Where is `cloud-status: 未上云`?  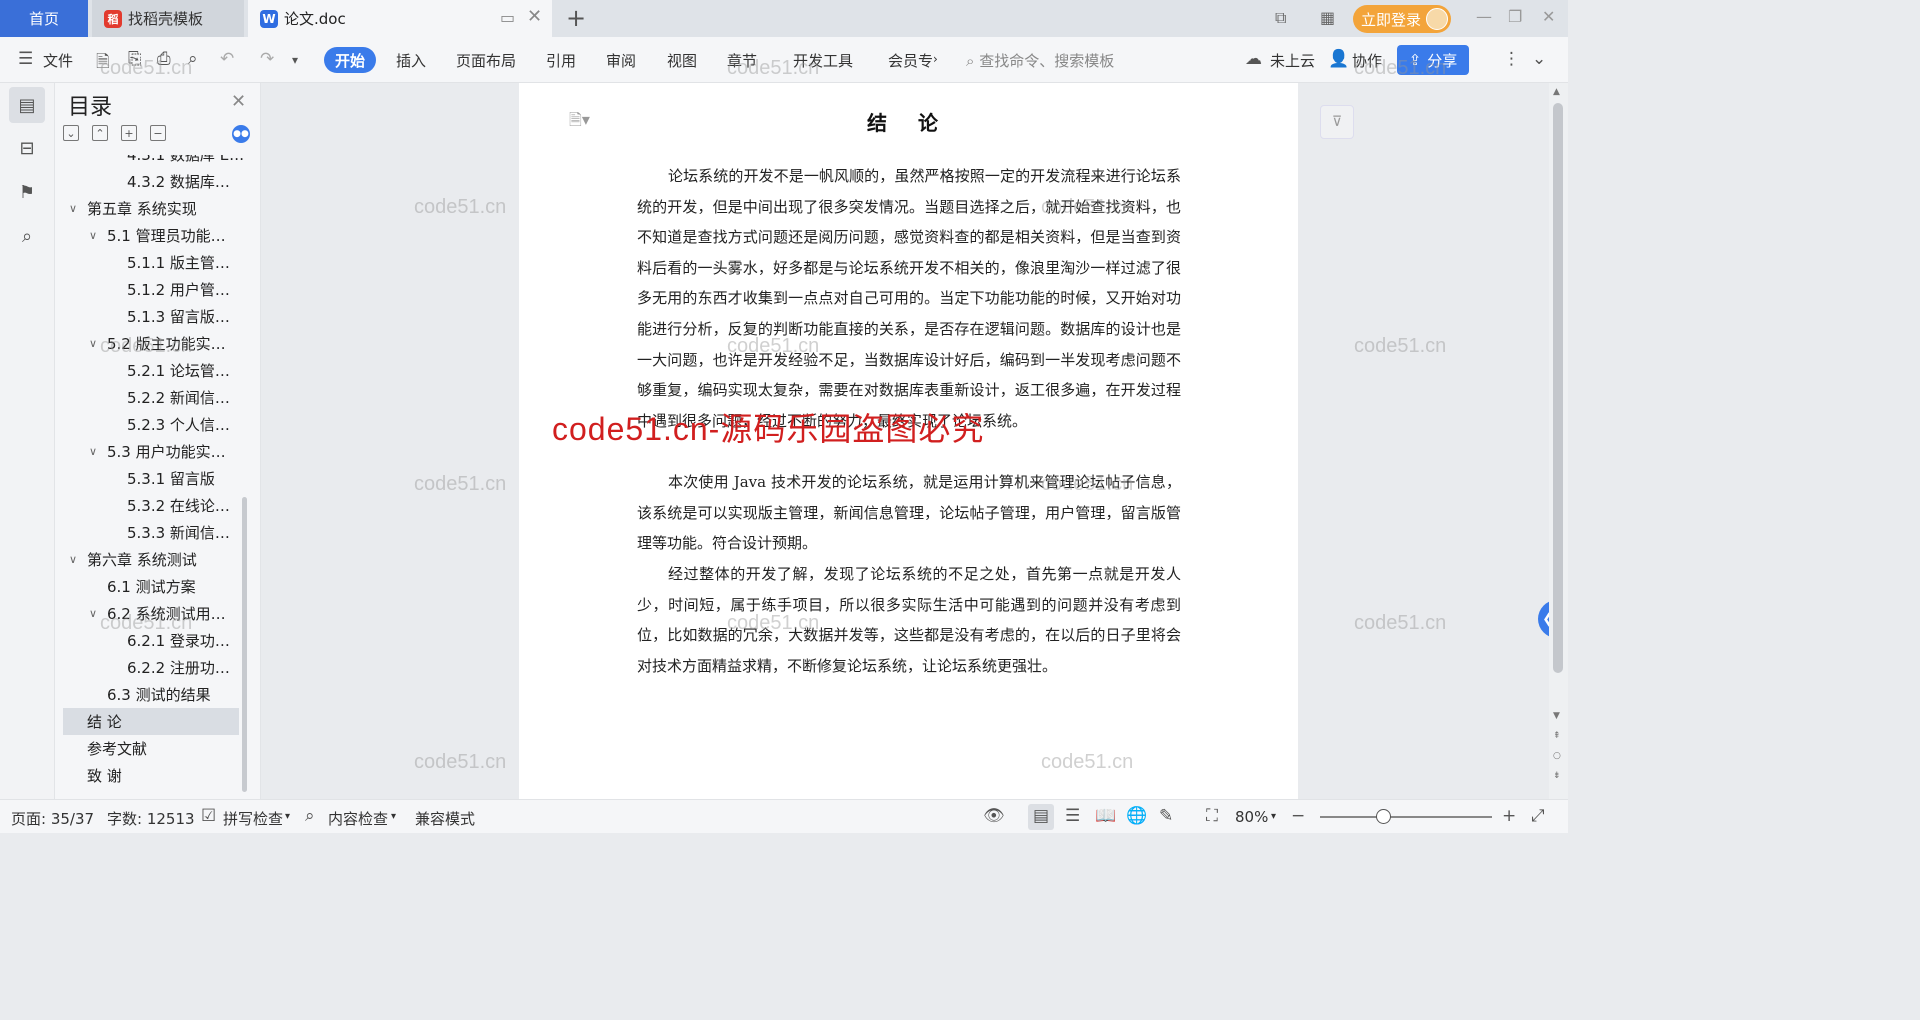
cloud-status: 未上云 is located at coordinates (1292, 60).